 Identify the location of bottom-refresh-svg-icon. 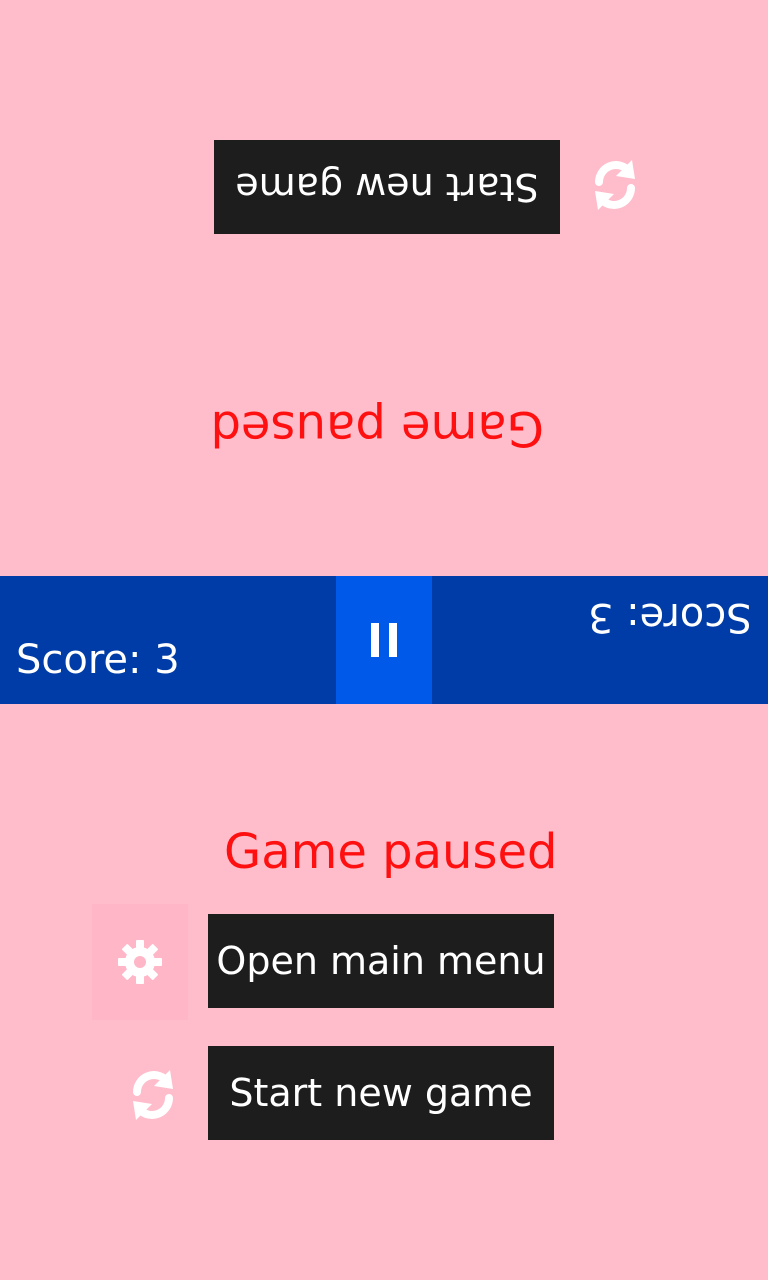
(153, 1095).